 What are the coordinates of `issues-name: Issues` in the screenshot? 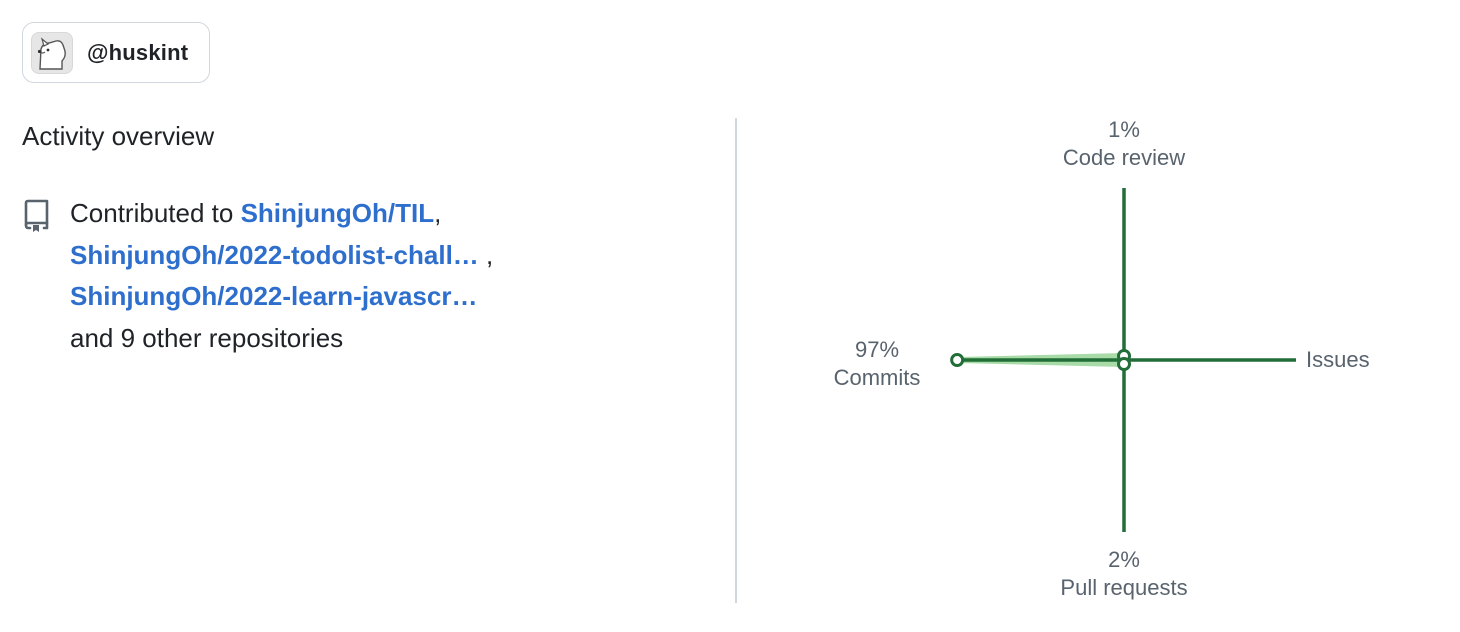 It's located at (1338, 359).